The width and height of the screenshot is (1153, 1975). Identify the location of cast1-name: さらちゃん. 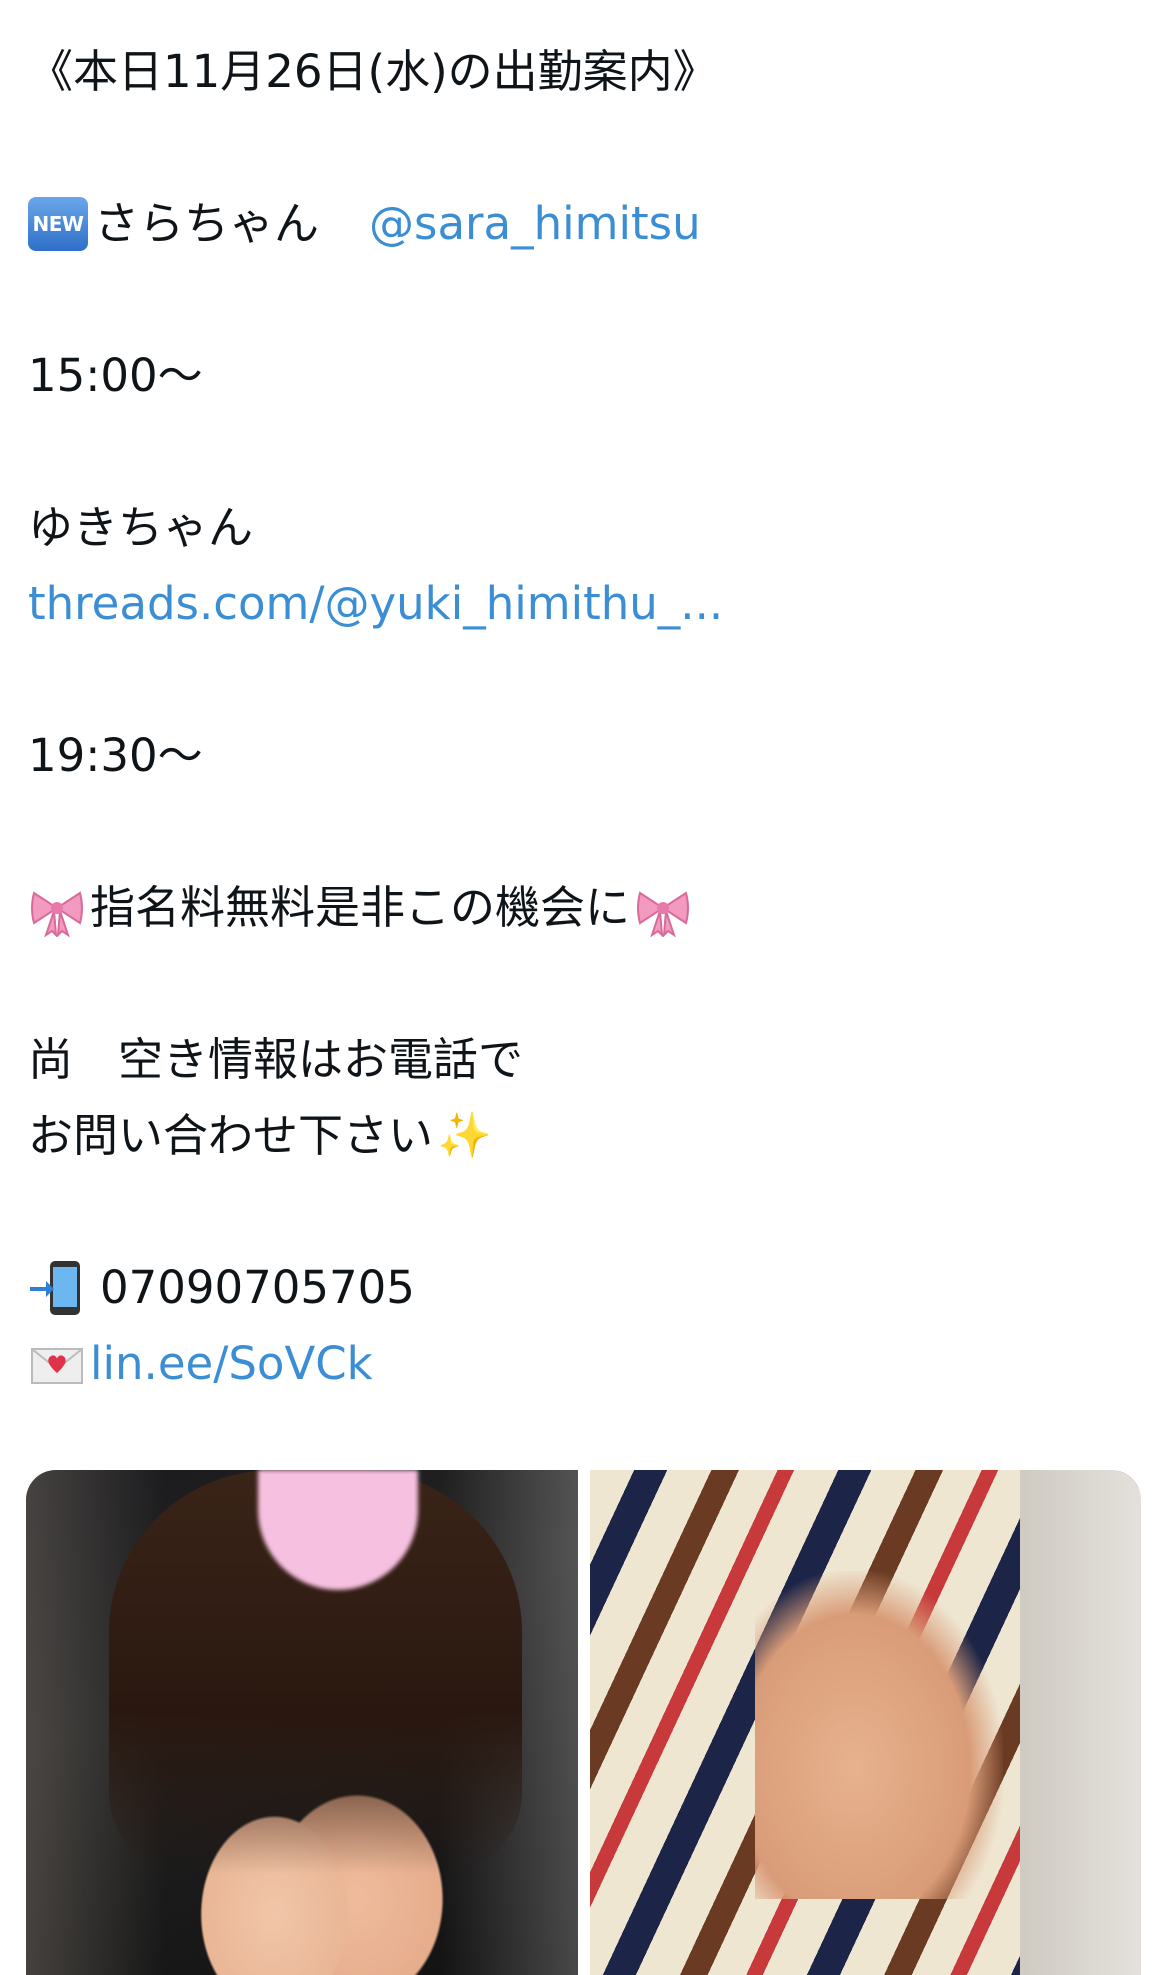
(207, 223).